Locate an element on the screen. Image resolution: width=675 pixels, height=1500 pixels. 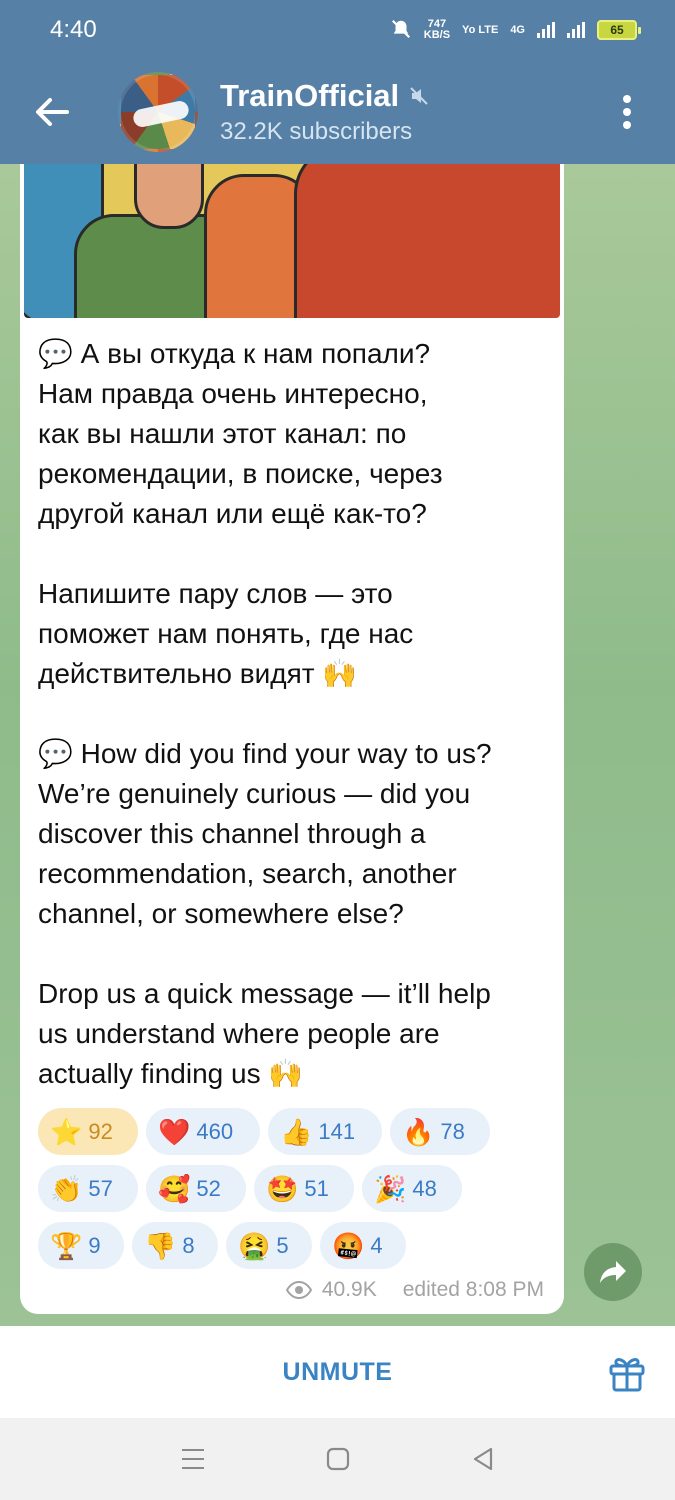
reaction-count: 92 is located at coordinates (100, 1131).